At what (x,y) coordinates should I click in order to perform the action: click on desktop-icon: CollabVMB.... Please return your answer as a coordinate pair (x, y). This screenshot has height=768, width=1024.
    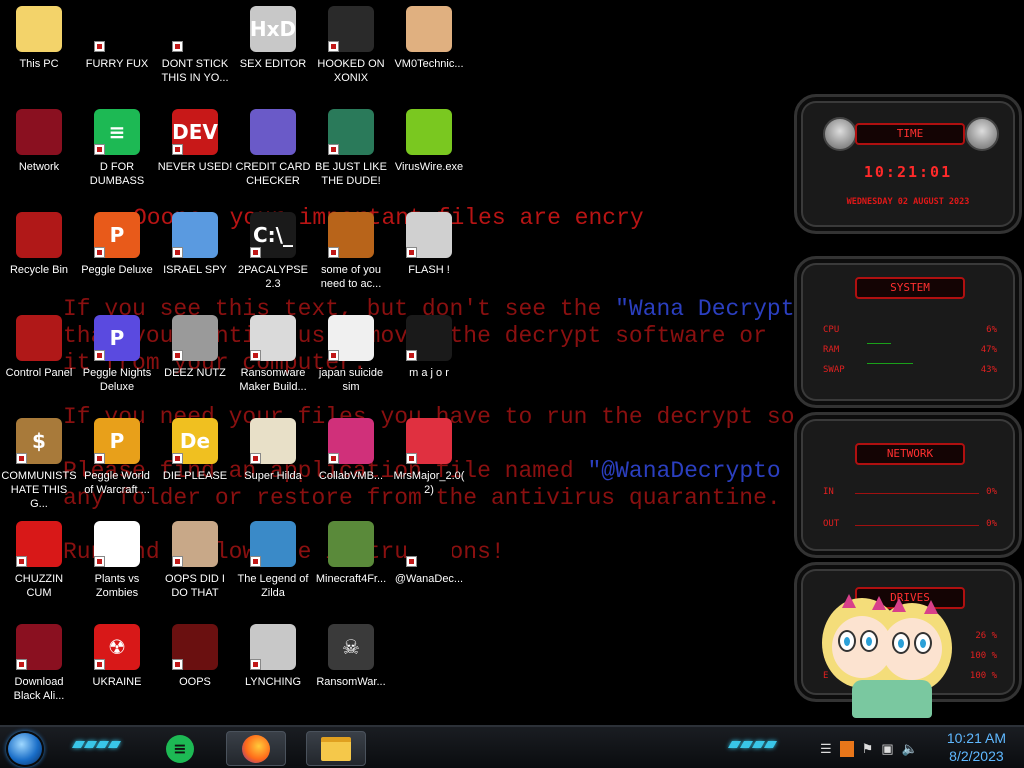
    Looking at the image, I should click on (351, 462).